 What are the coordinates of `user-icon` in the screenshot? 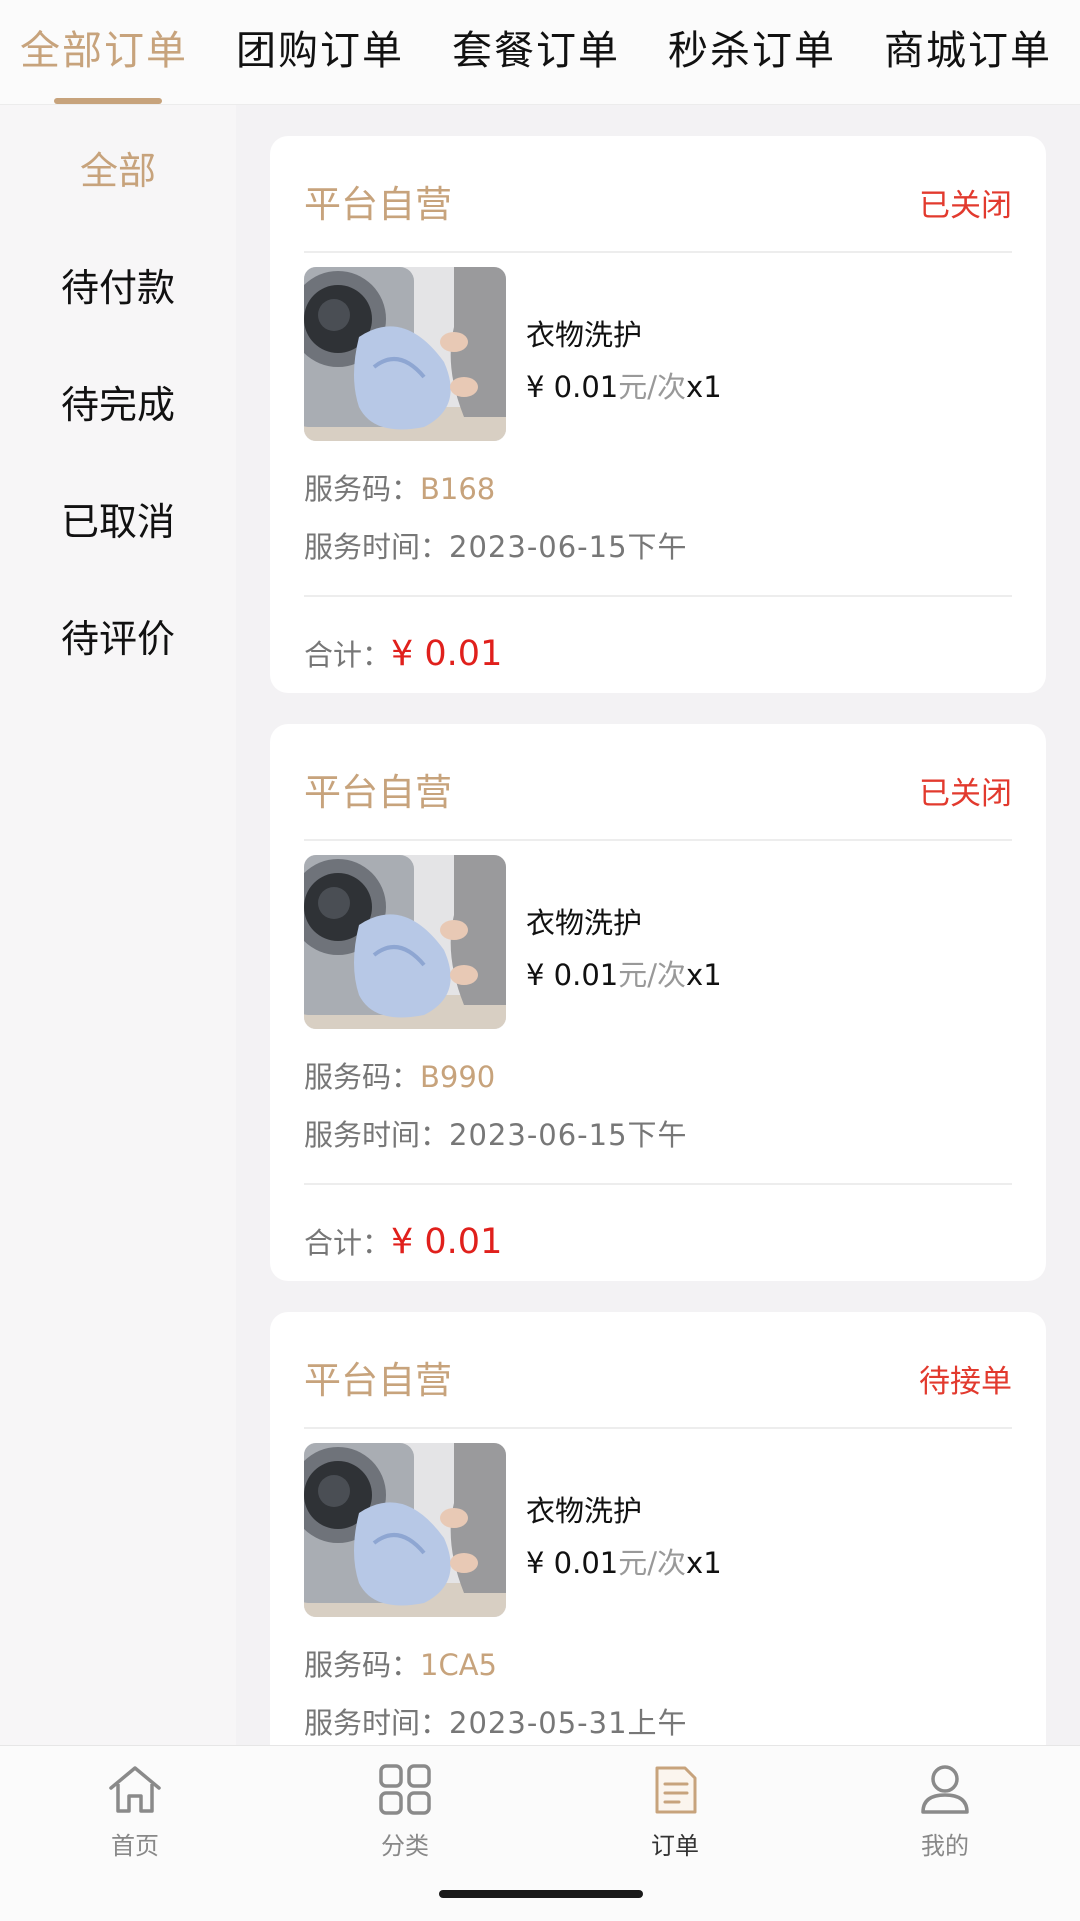 It's located at (945, 1789).